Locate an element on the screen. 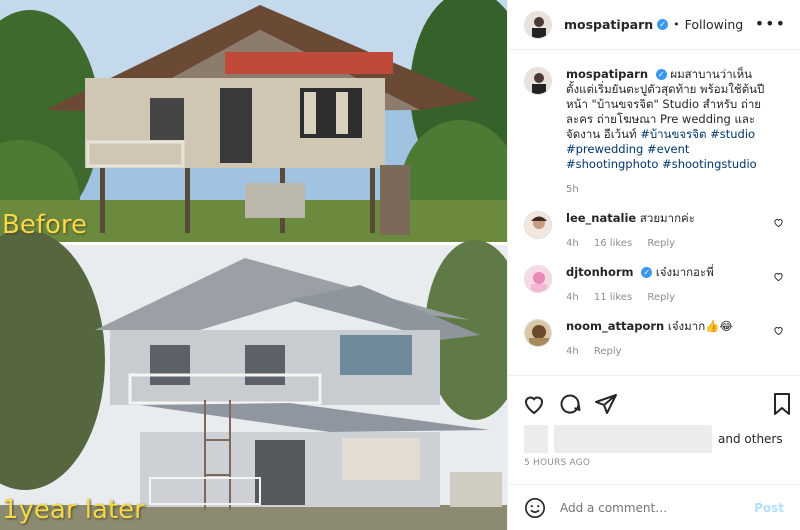  comment-meta: 4h Reply is located at coordinates (667, 351).